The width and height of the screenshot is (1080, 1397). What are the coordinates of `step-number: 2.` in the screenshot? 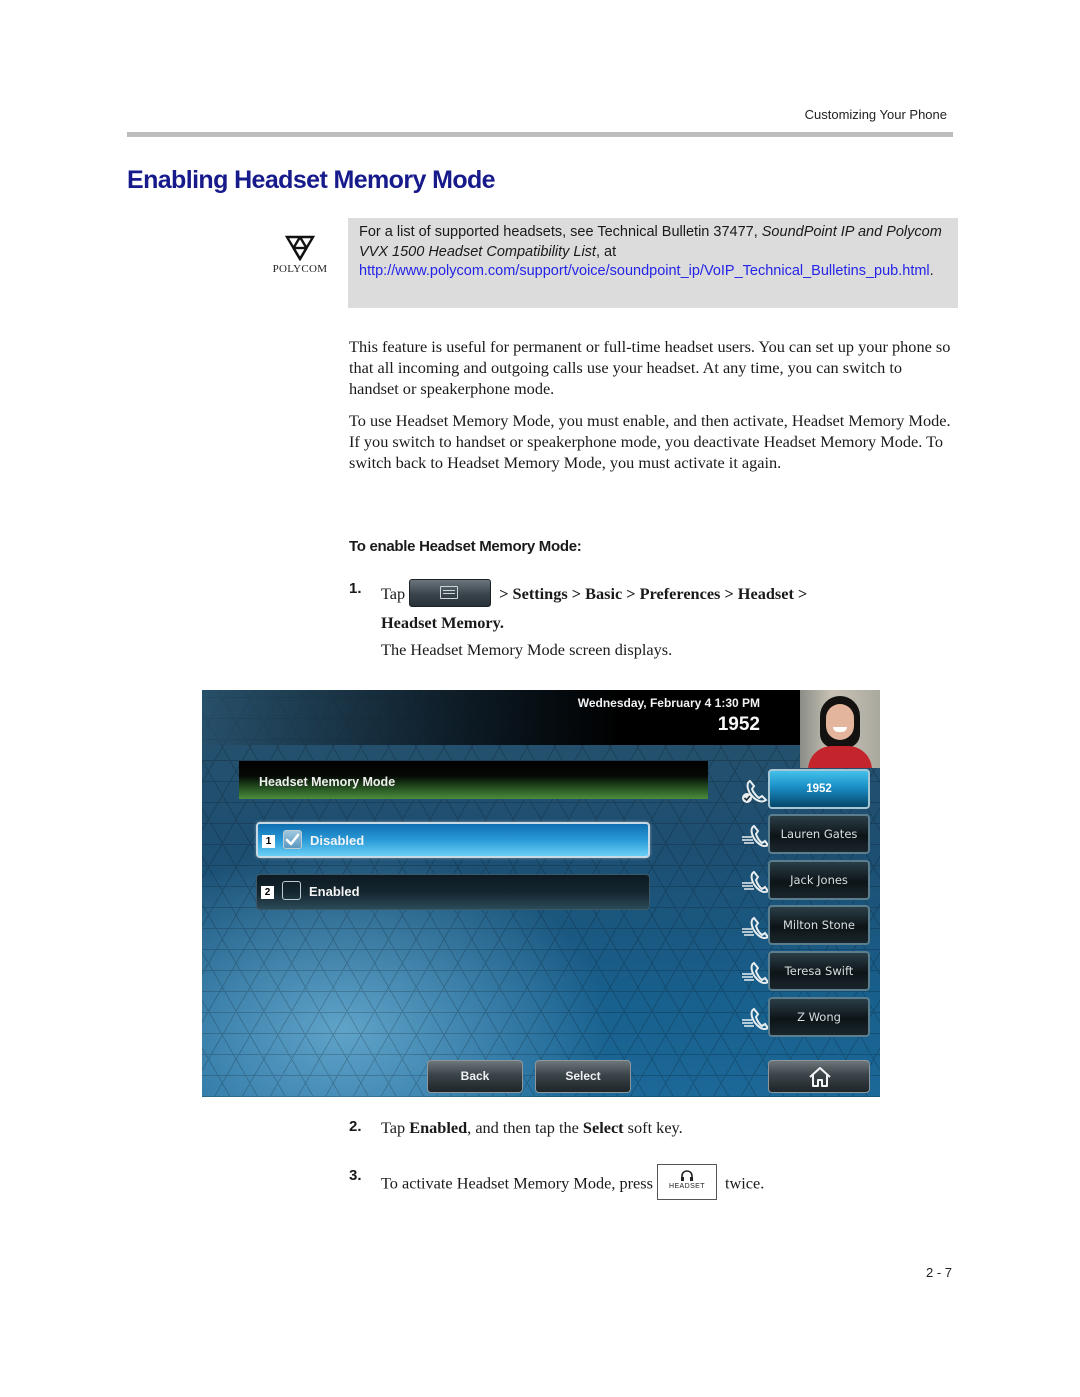 It's located at (355, 1126).